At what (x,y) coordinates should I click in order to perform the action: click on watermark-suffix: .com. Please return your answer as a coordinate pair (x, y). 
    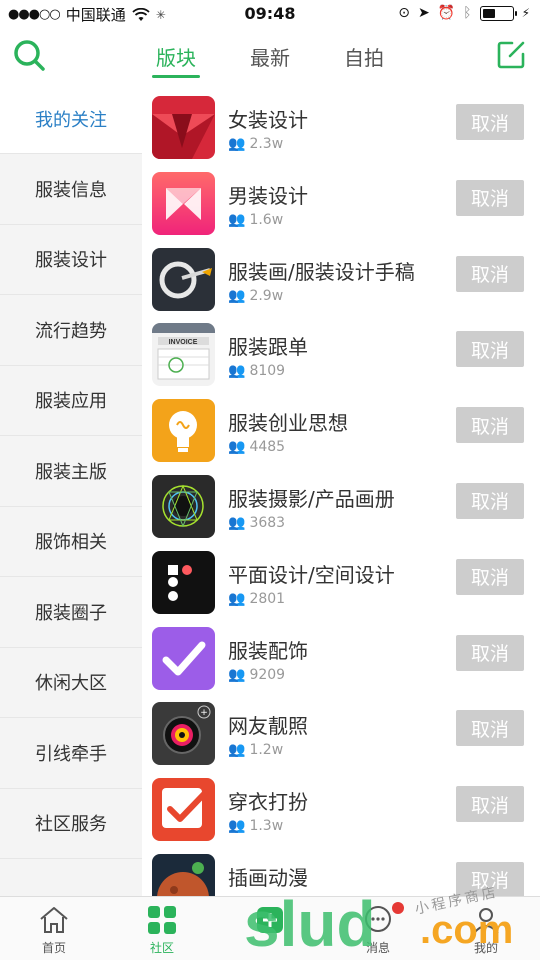
    Looking at the image, I should click on (467, 930).